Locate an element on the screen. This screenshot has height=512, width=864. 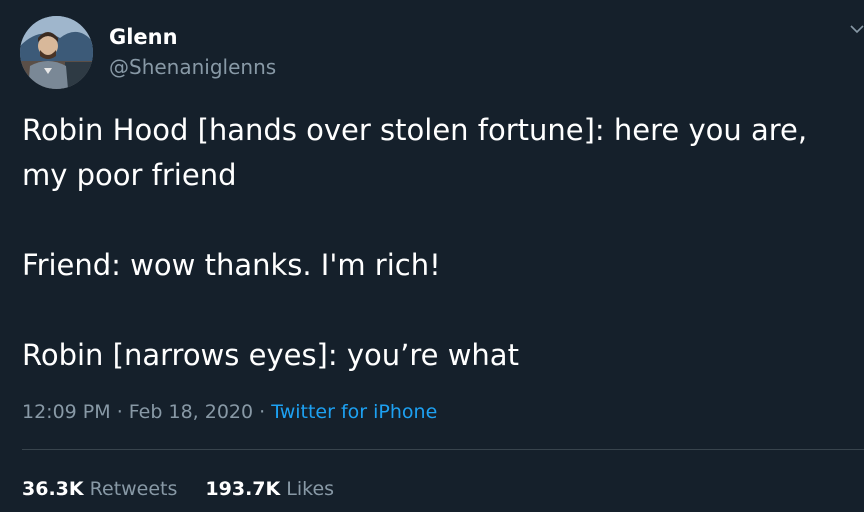
tweet-stats: 36.3K Retweets 193.7K Likes is located at coordinates (178, 489).